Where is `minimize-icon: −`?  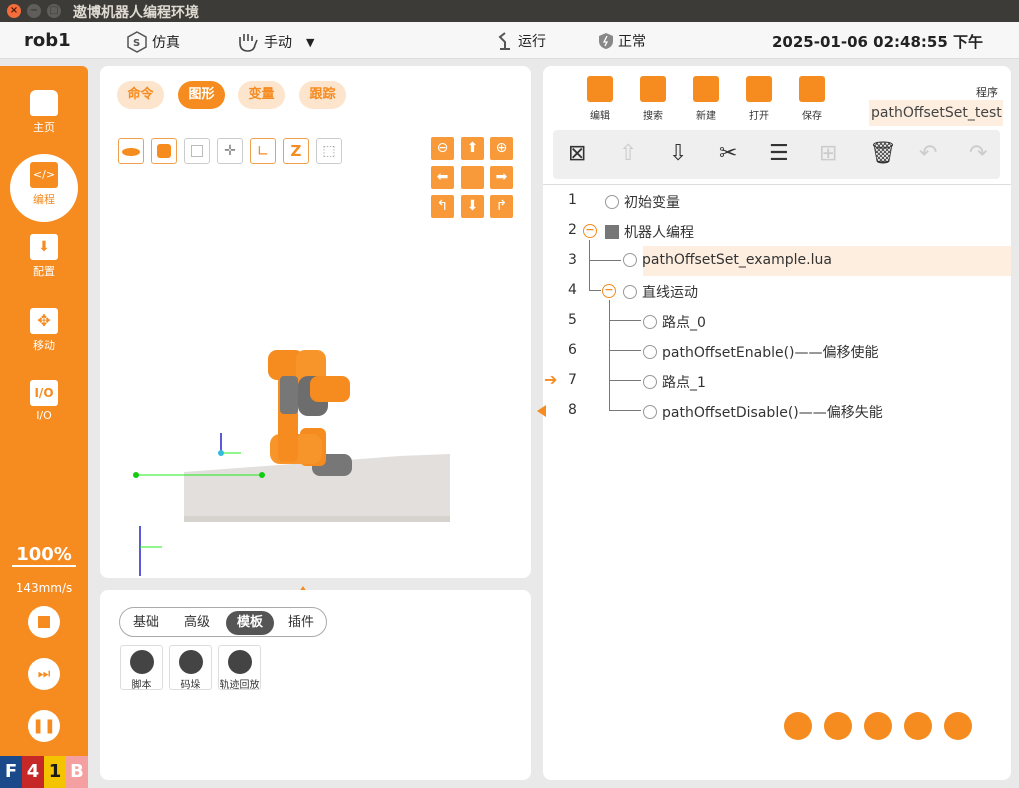 minimize-icon: − is located at coordinates (34, 11).